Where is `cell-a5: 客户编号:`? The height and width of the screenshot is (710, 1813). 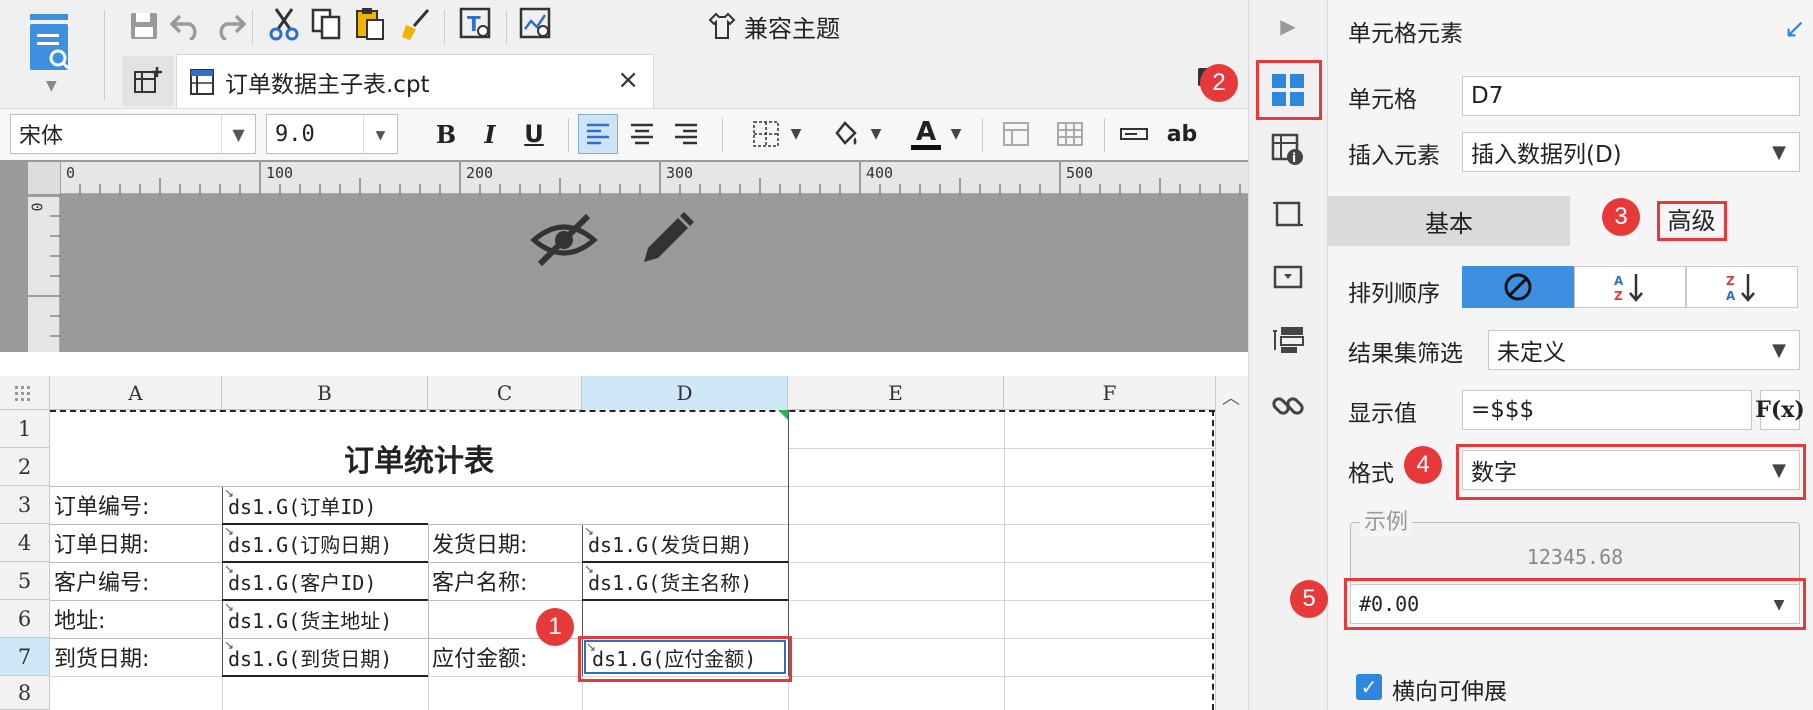 cell-a5: 客户编号: is located at coordinates (136, 581).